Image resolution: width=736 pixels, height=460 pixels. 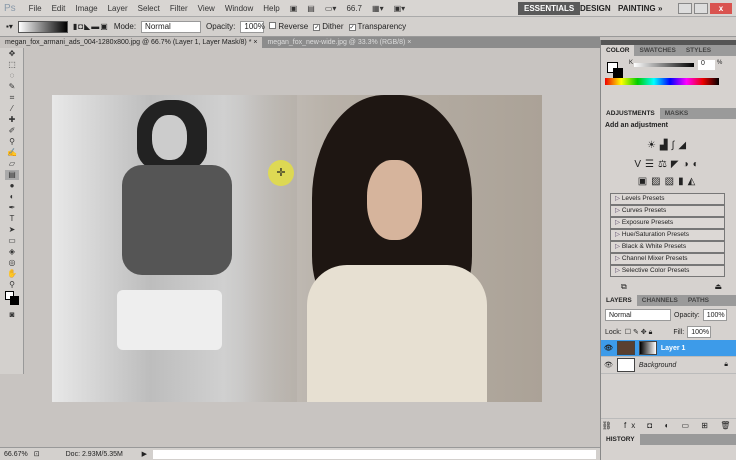 I want to click on pen-tool-icon: ✒, so click(x=12, y=208).